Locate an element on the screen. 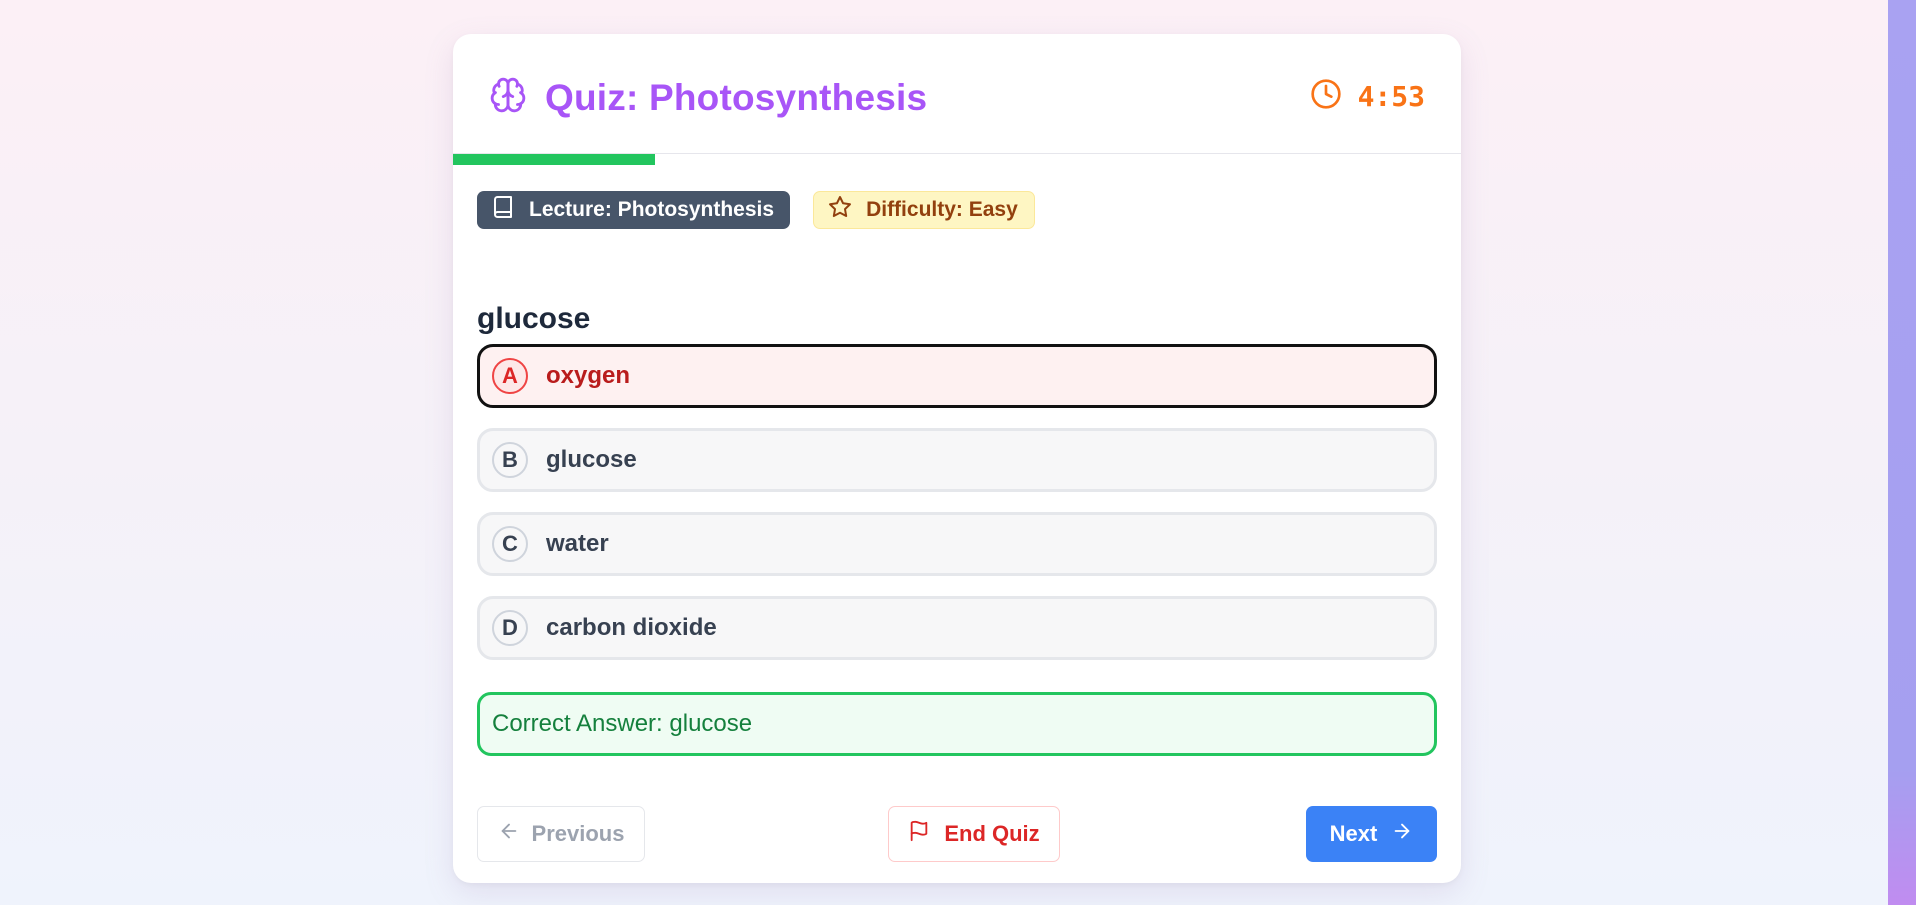 The width and height of the screenshot is (1916, 905). next-button: Next is located at coordinates (1371, 834).